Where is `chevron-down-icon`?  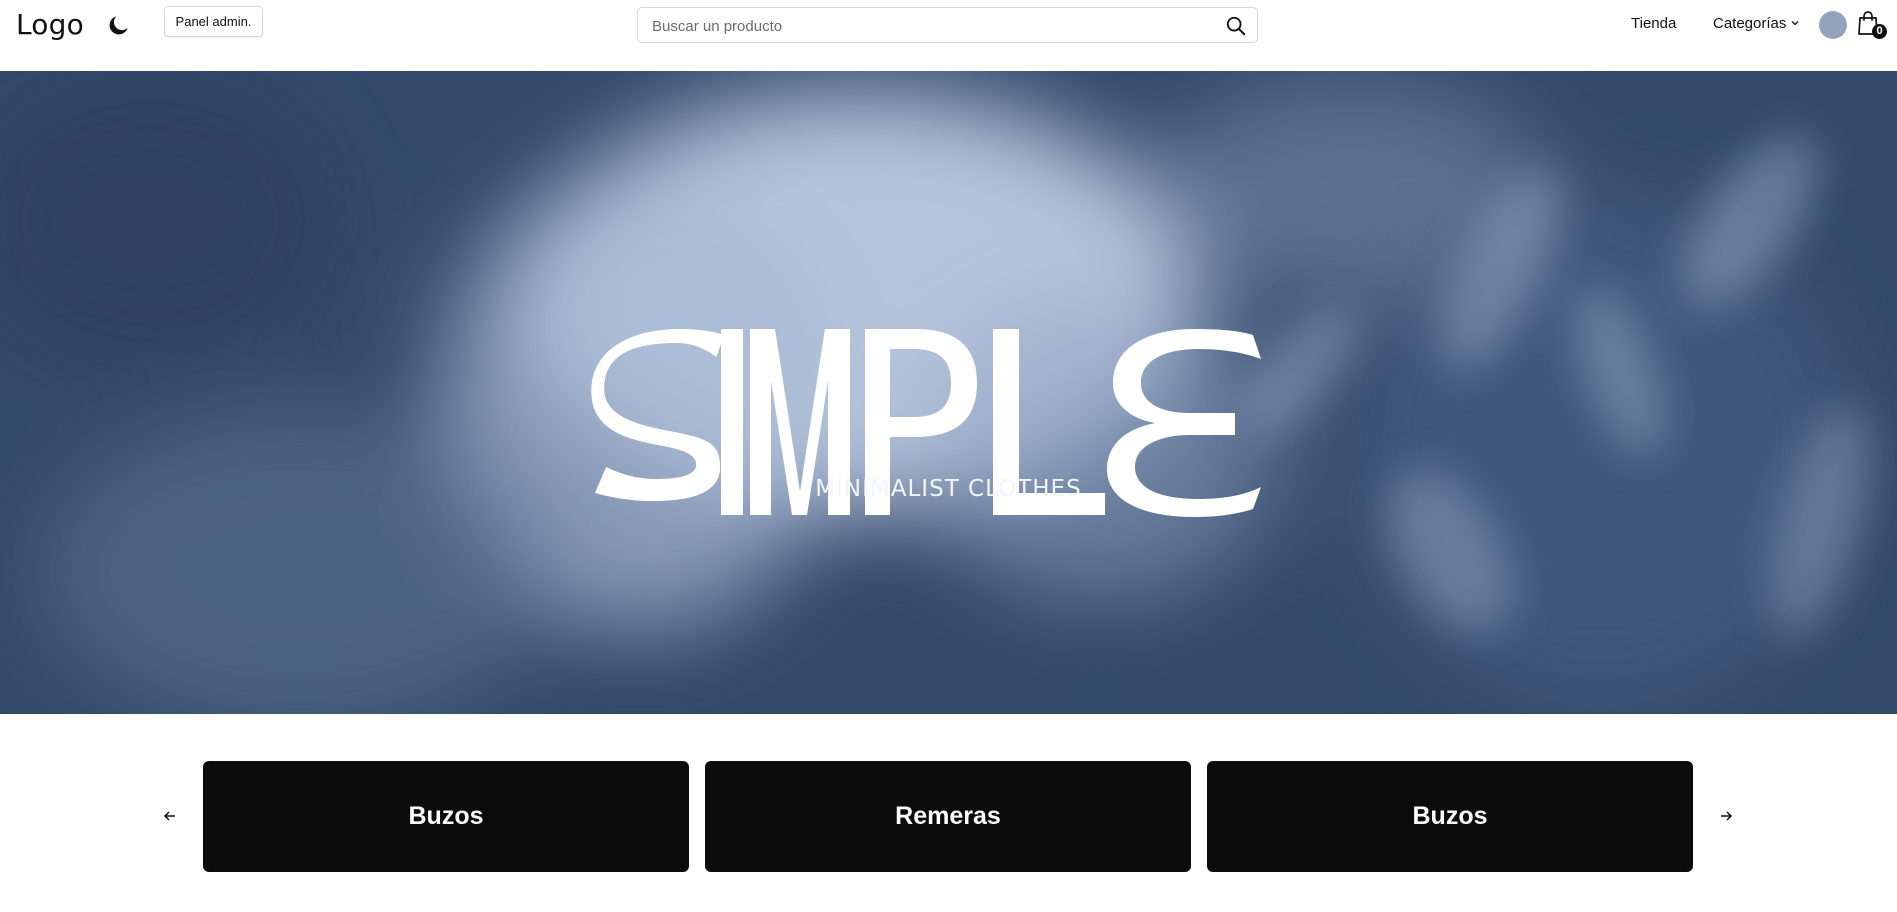 chevron-down-icon is located at coordinates (1795, 23).